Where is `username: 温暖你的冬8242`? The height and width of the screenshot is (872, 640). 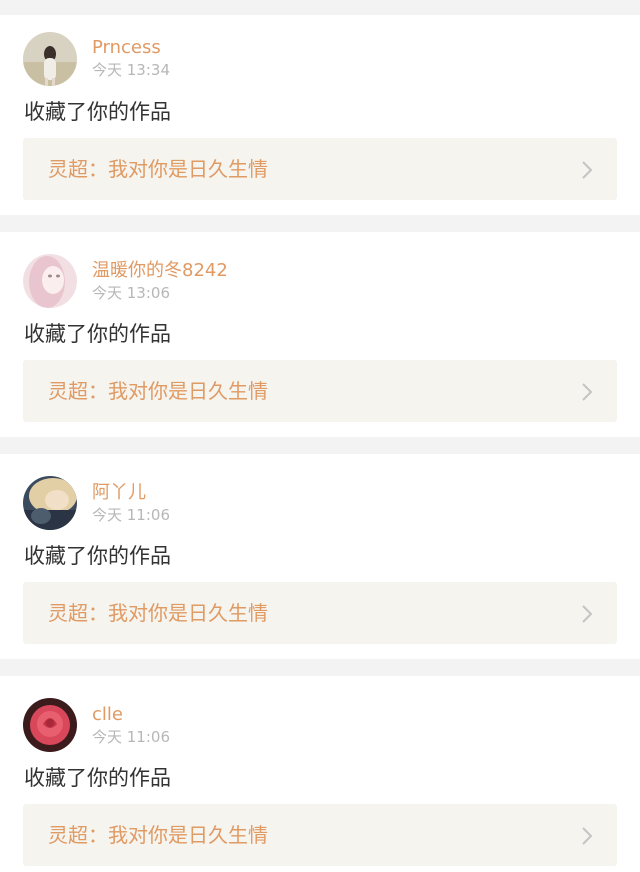 username: 温暖你的冬8242 is located at coordinates (160, 271).